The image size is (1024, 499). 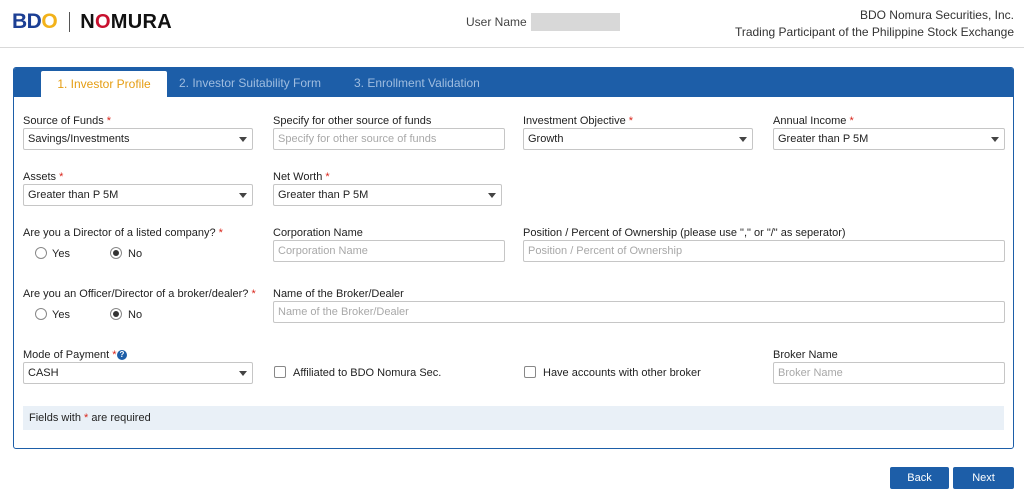 I want to click on broker-dealer-name-label: Name of the Broker/Dealer, so click(x=338, y=294).